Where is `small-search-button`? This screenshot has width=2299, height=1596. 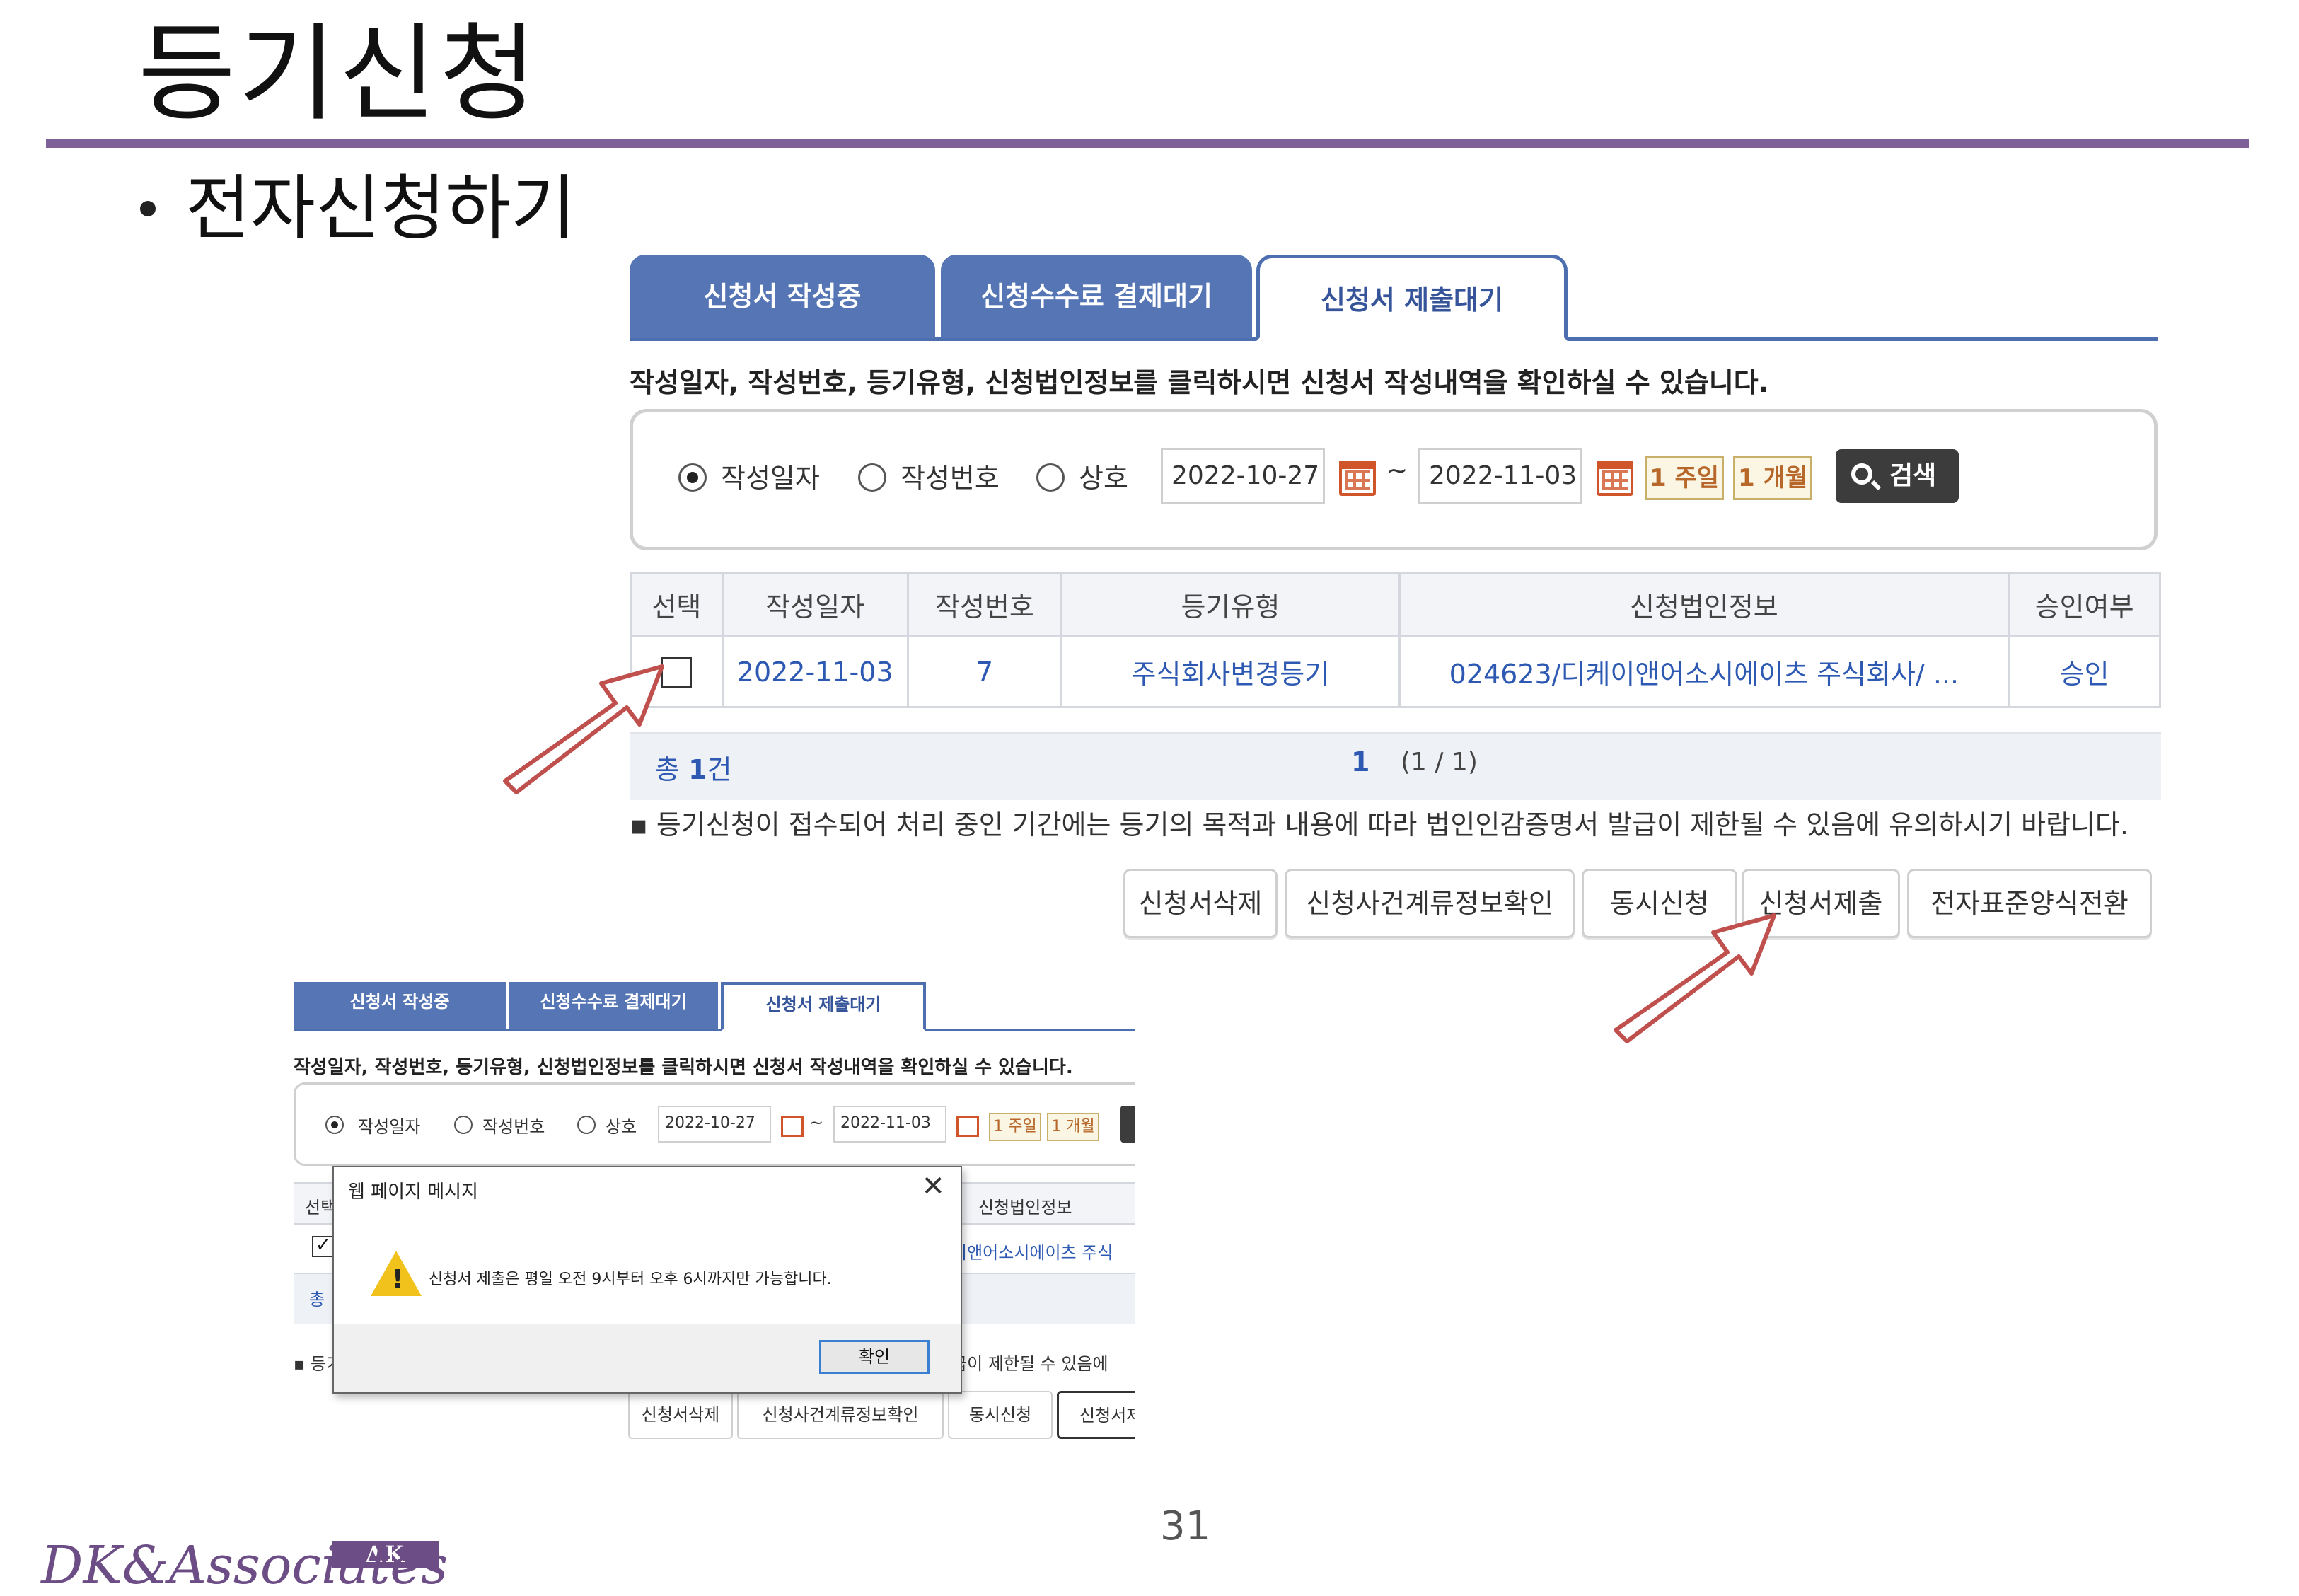 small-search-button is located at coordinates (1127, 1124).